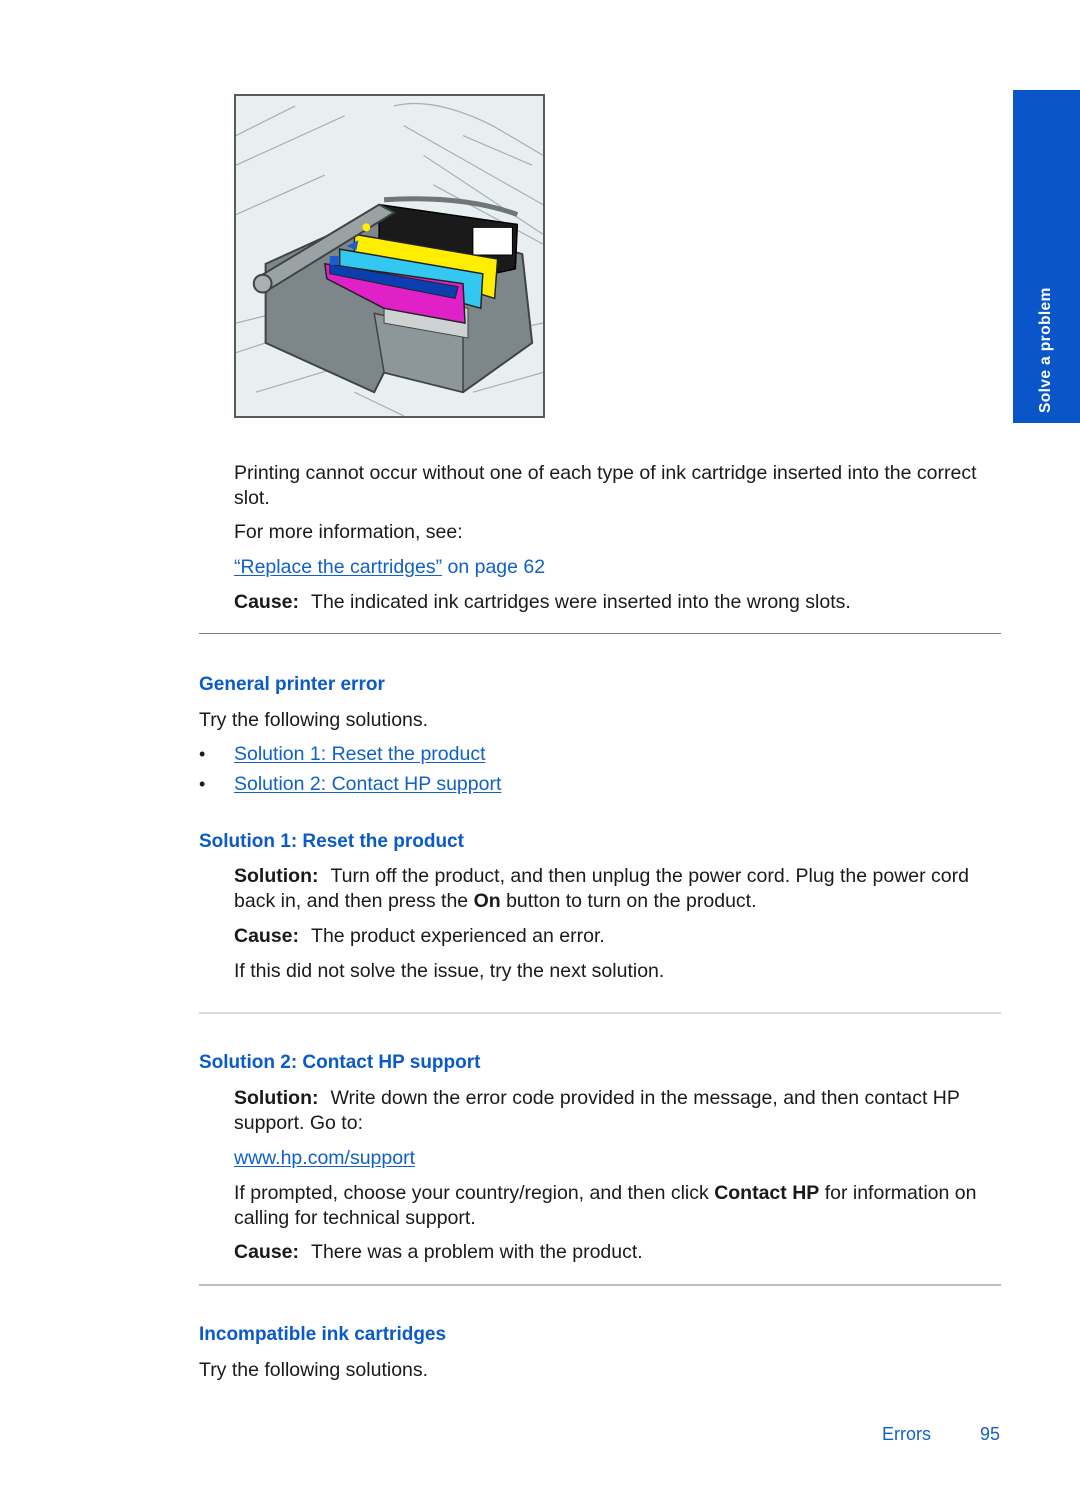 The image size is (1080, 1495). What do you see at coordinates (340, 1062) in the screenshot?
I see `solution2-heading: Solution 2: Contact HP support` at bounding box center [340, 1062].